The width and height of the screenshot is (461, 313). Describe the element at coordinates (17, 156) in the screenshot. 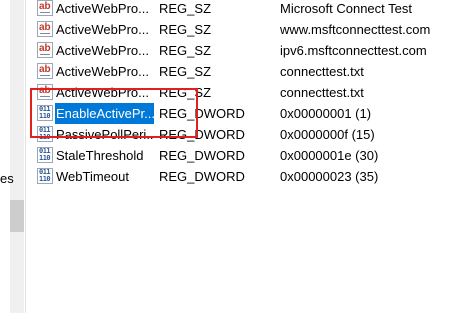

I see `tree-scrollbar` at that location.